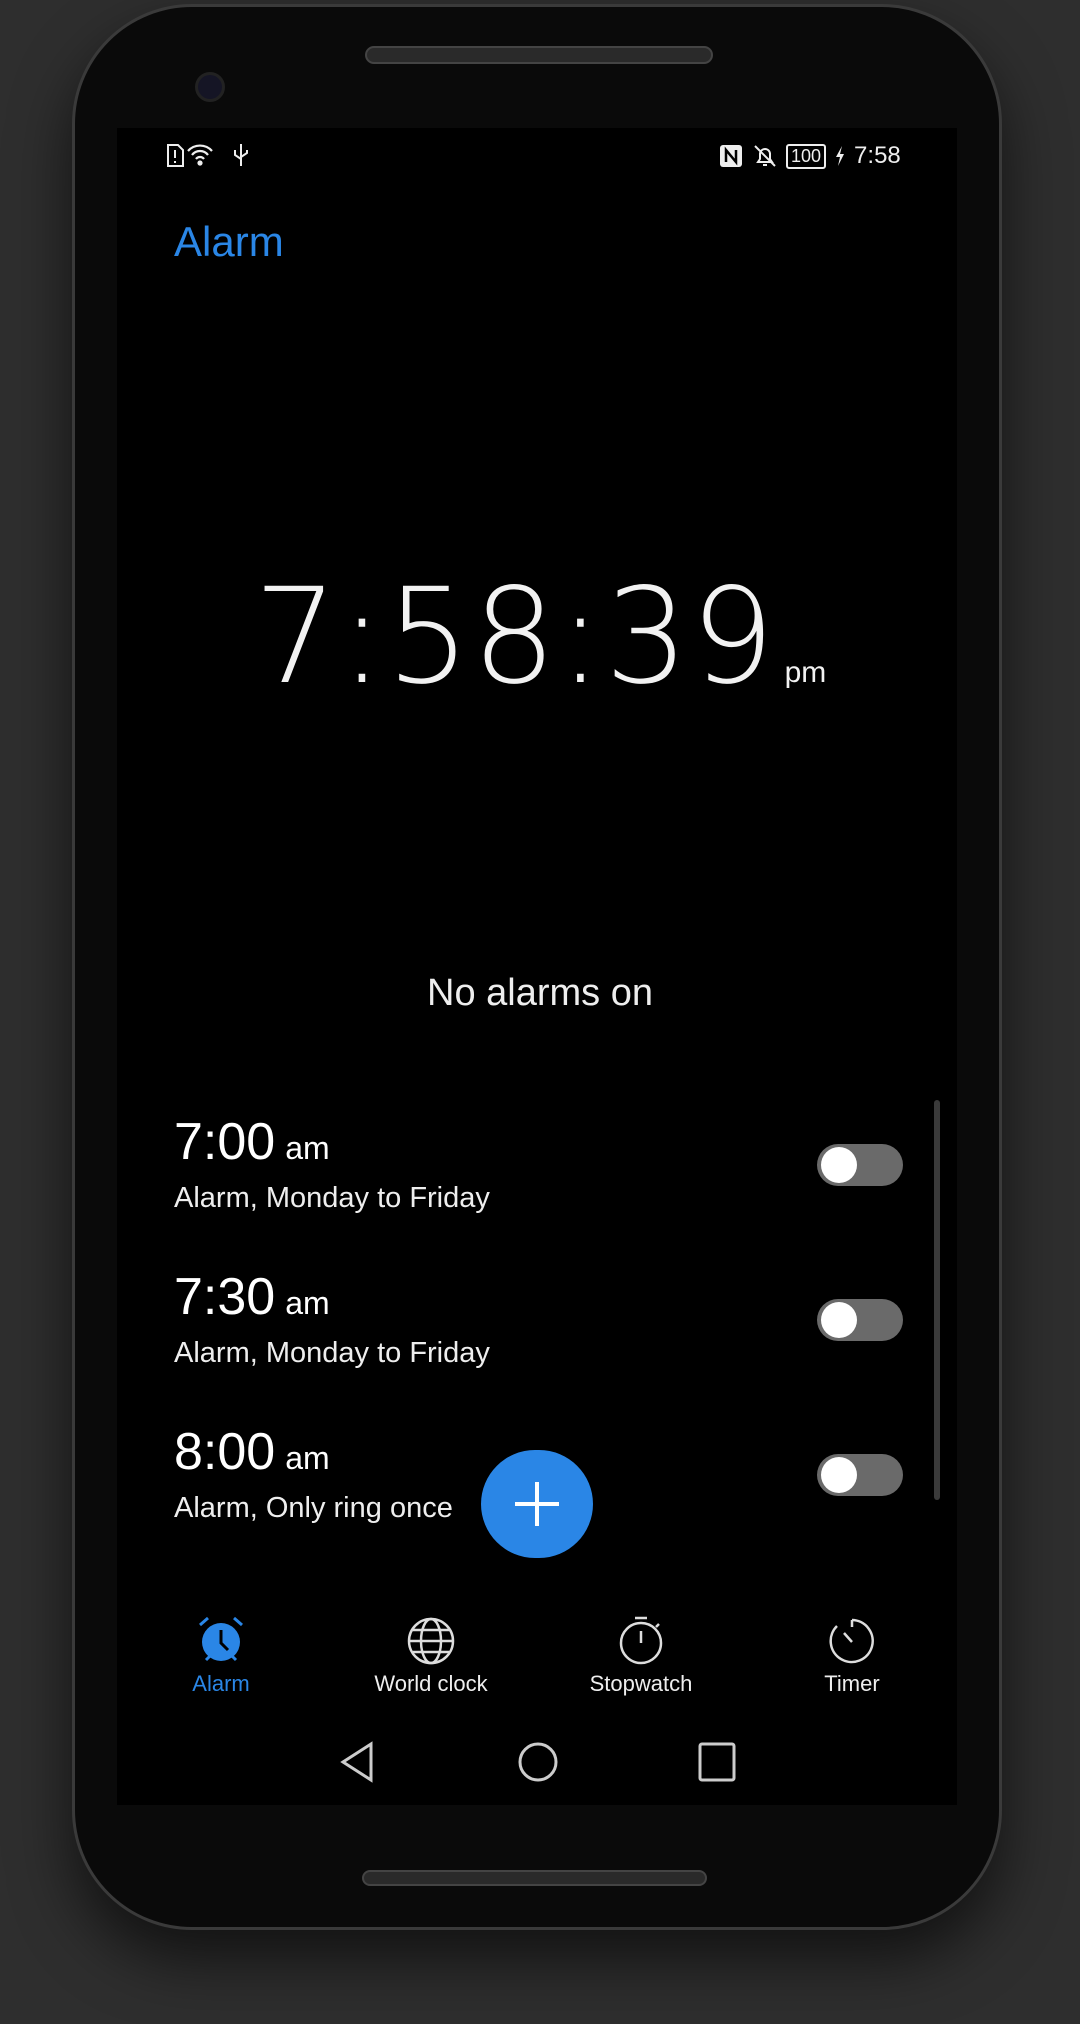 The width and height of the screenshot is (1080, 2024). I want to click on front-camera, so click(210, 87).